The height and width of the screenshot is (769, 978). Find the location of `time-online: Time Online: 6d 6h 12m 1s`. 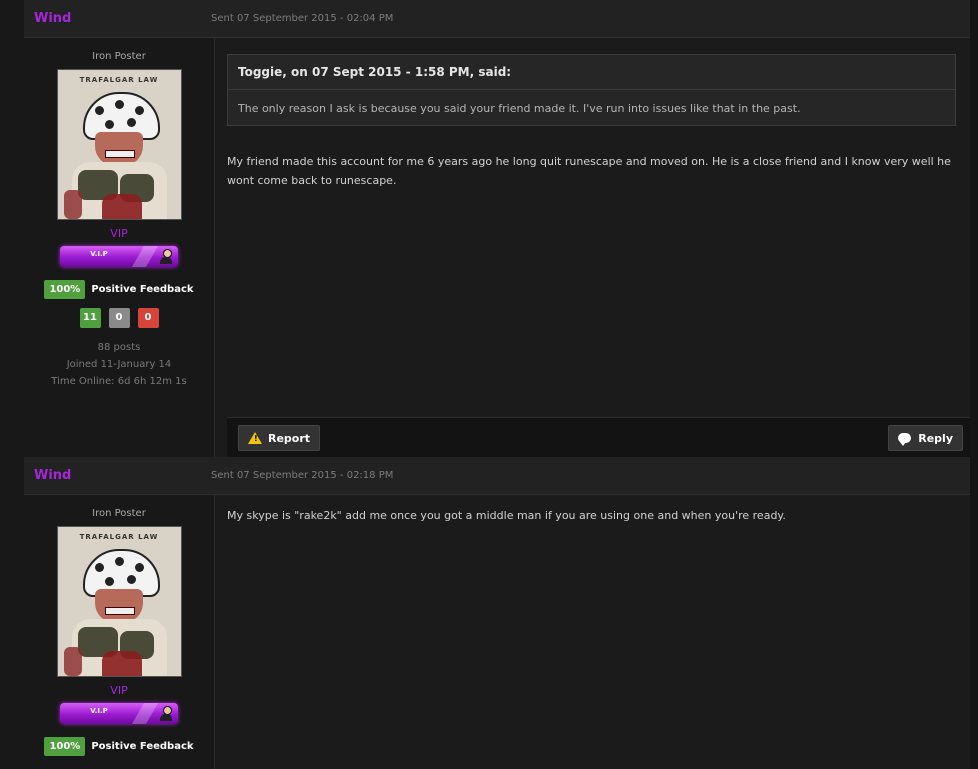

time-online: Time Online: 6d 6h 12m 1s is located at coordinates (119, 381).